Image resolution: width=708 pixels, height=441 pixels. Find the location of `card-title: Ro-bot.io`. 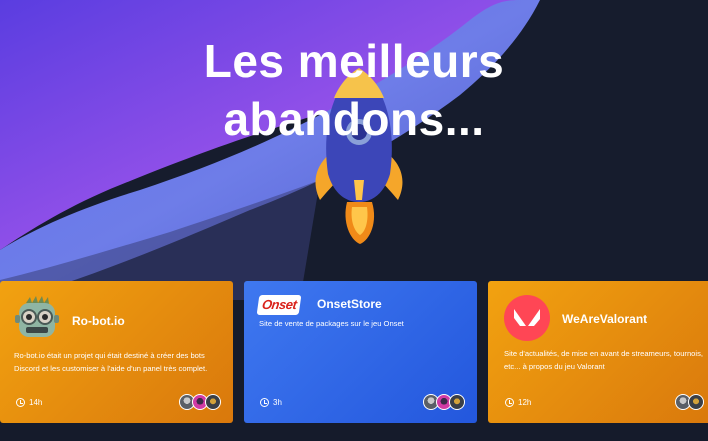

card-title: Ro-bot.io is located at coordinates (98, 321).